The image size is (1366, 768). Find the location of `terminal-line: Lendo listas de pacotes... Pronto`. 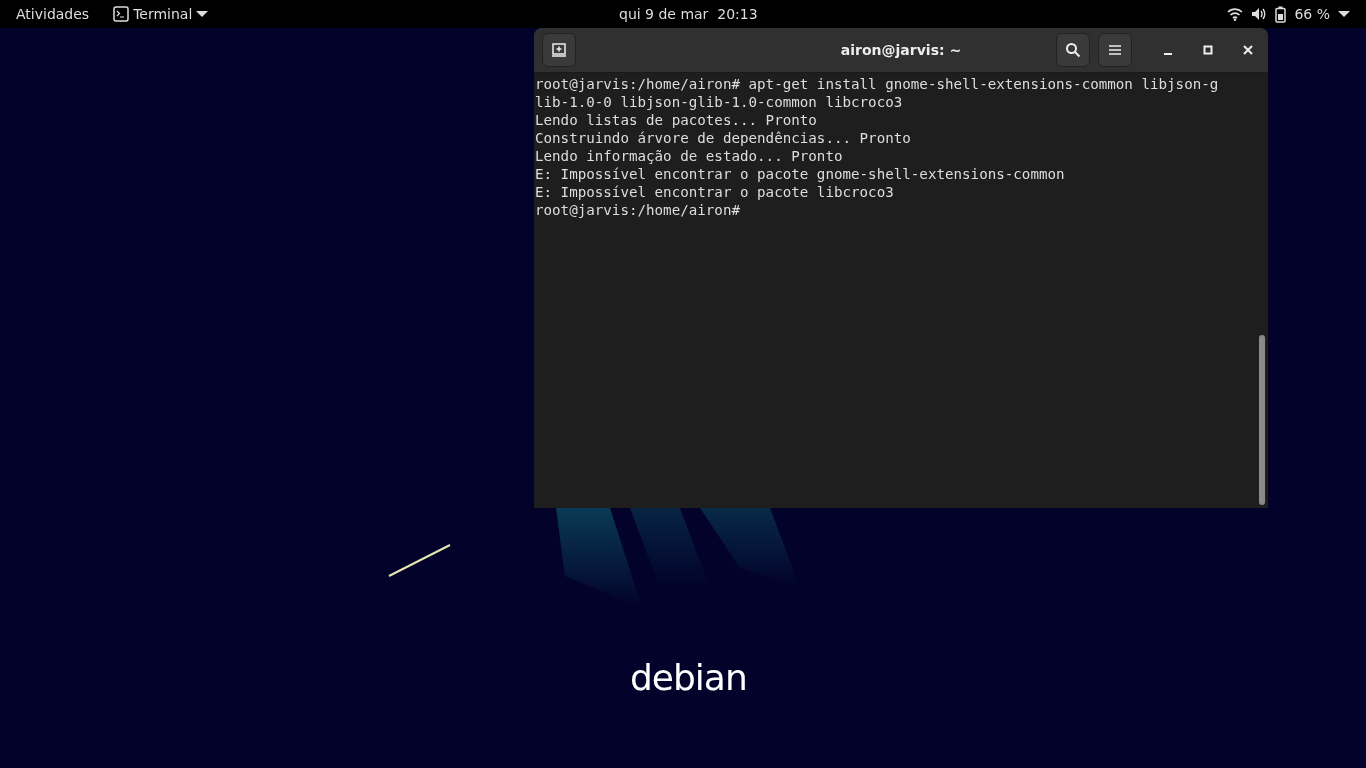

terminal-line: Lendo listas de pacotes... Pronto is located at coordinates (676, 120).